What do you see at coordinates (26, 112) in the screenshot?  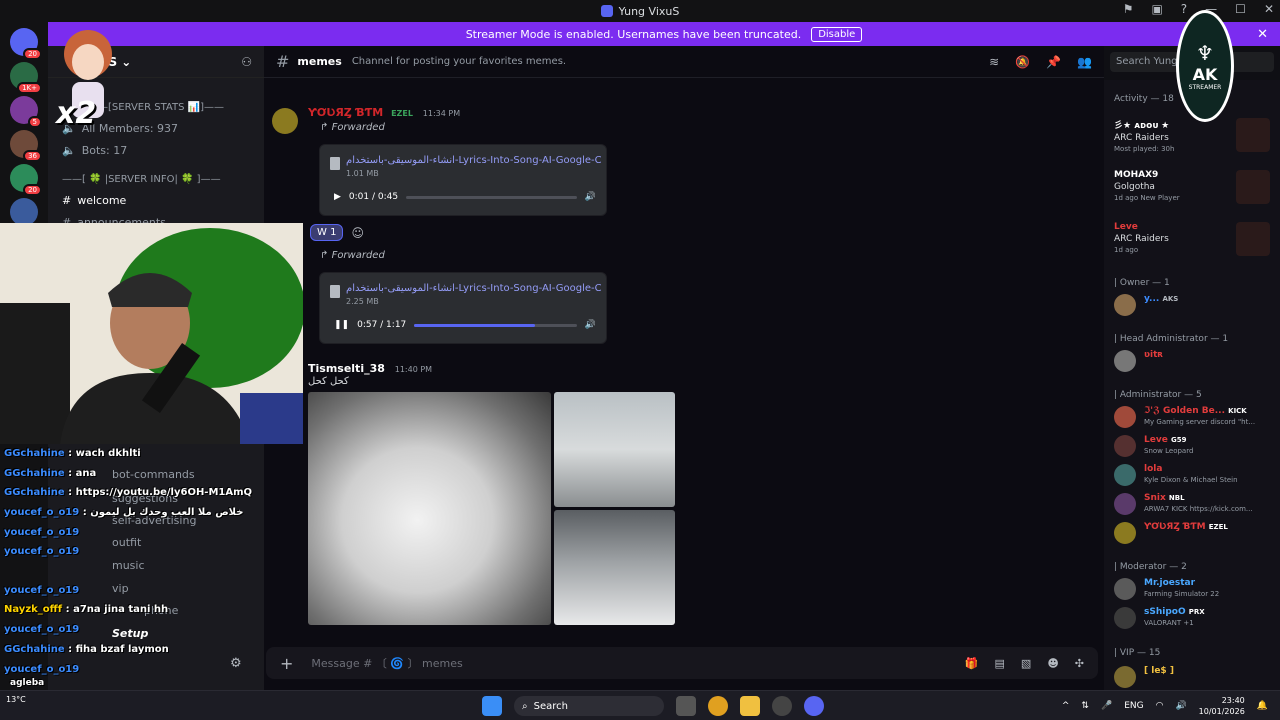 I see `server-icon-3: 5` at bounding box center [26, 112].